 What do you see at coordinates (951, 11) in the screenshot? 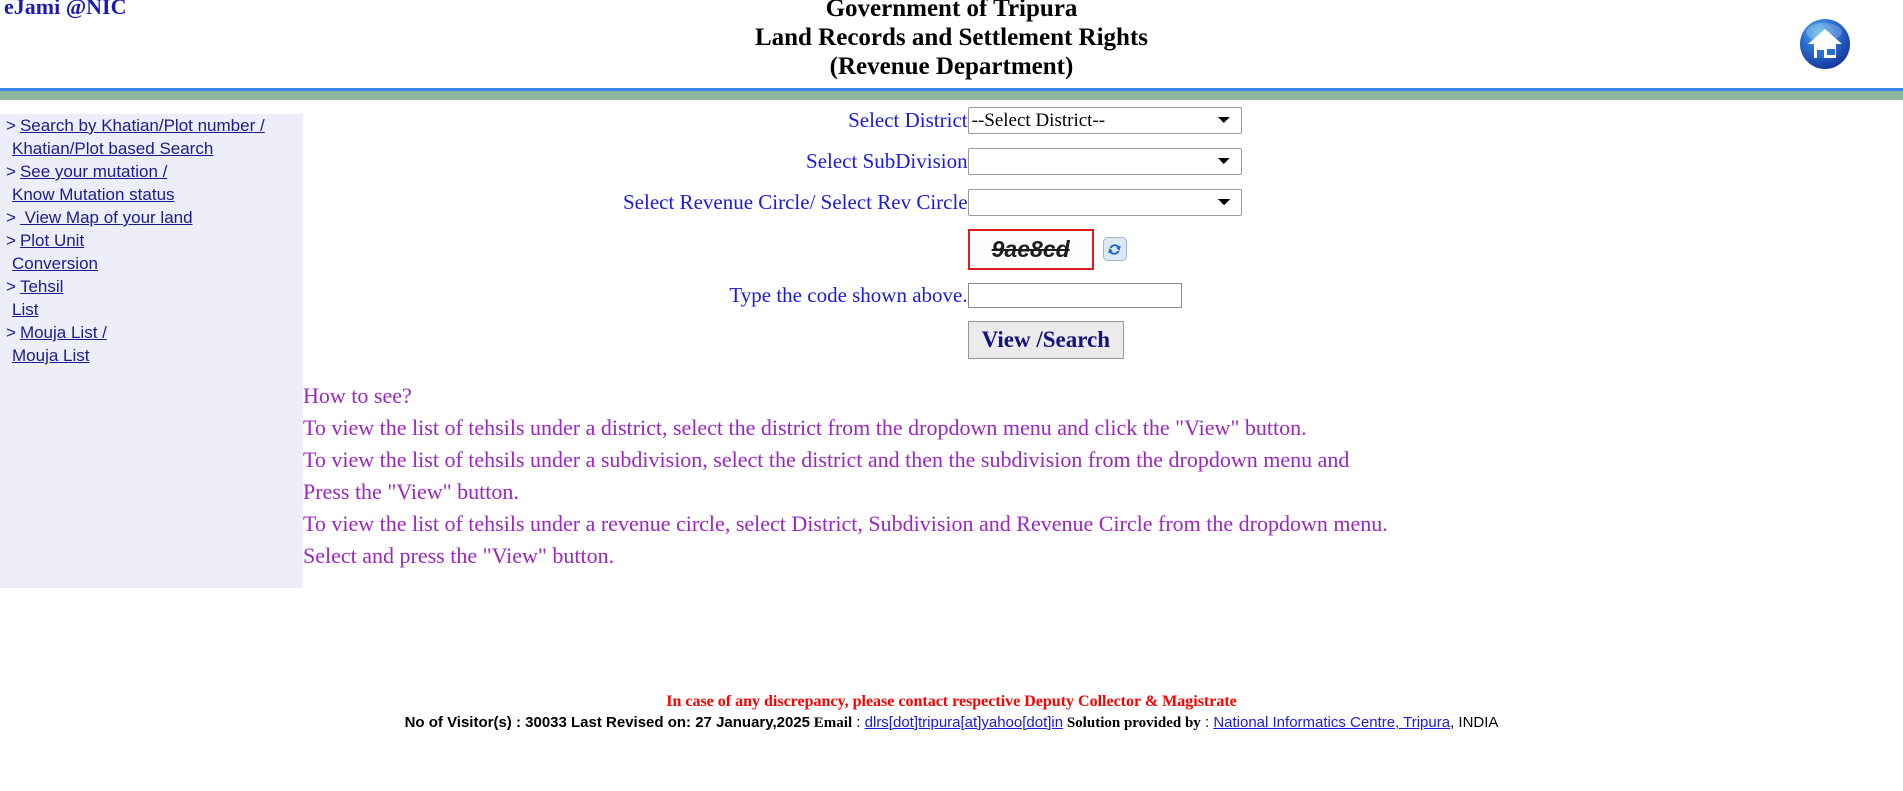
I see `title-line-1: Government of Tripura` at bounding box center [951, 11].